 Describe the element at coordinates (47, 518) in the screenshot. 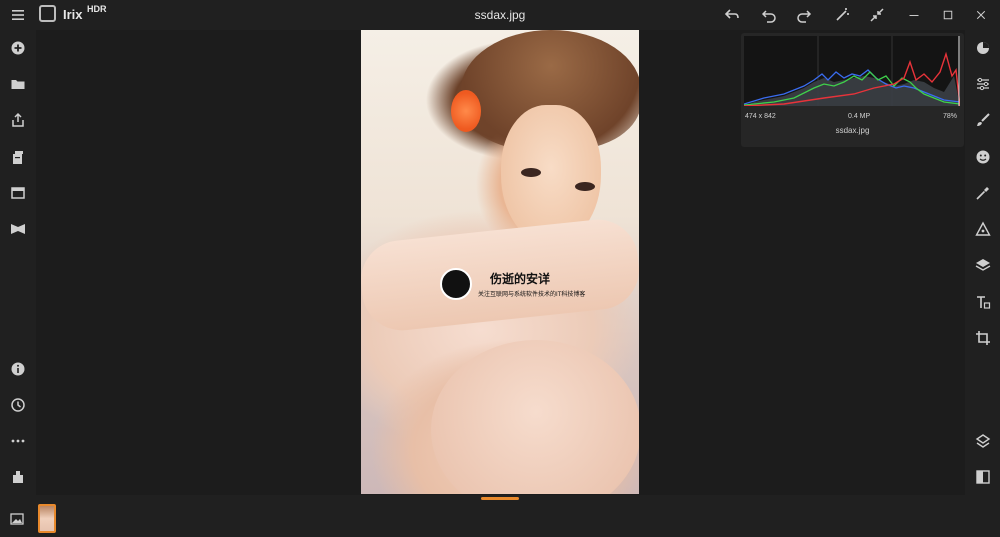

I see `filmstrip-thumbnail` at that location.